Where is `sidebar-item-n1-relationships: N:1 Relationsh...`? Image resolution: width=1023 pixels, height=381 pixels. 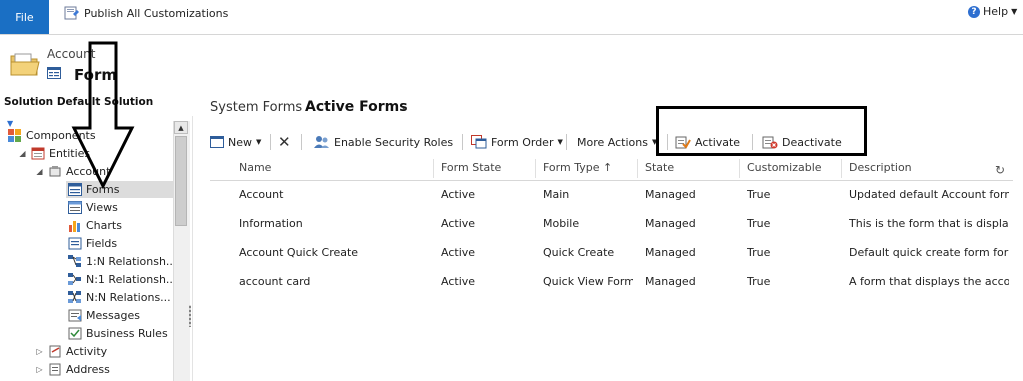
sidebar-item-n1-relationships: N:1 Relationsh... is located at coordinates (122, 279).